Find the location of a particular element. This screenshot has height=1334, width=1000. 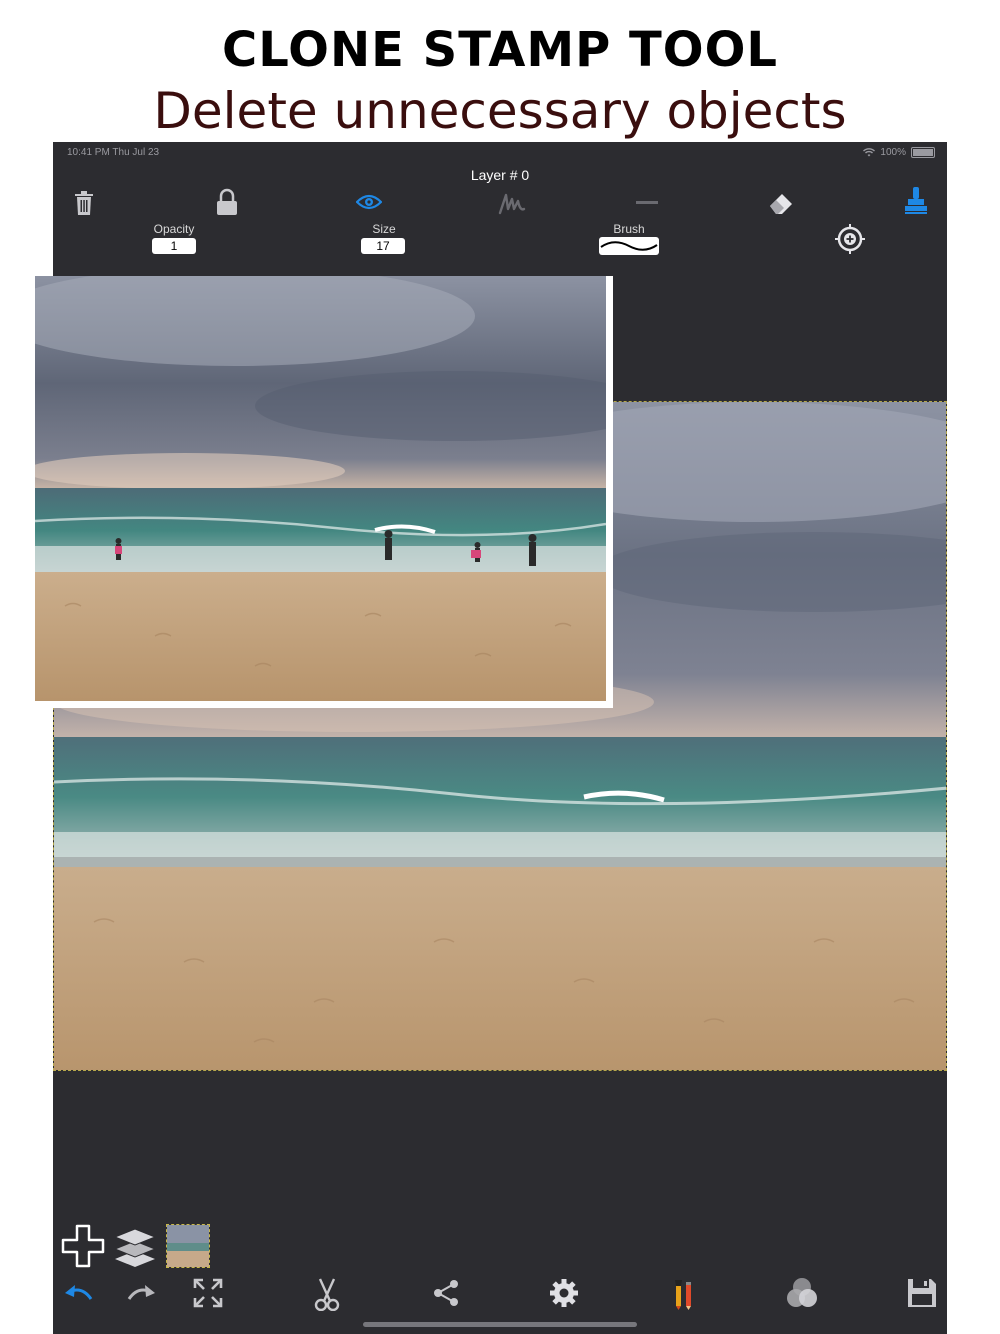

paint-tools-icon is located at coordinates (683, 1295).